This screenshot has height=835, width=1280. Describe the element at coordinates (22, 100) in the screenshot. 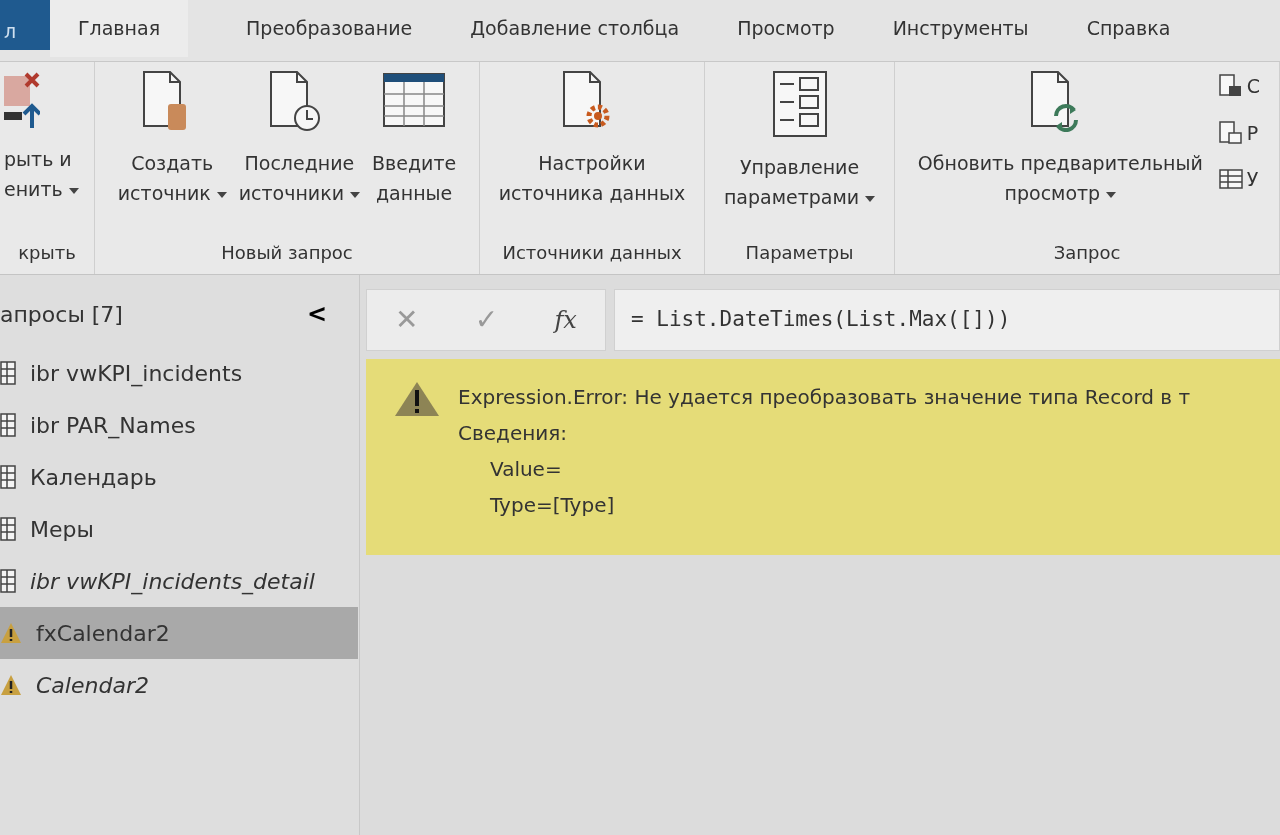

I see `close-apply-icon` at that location.